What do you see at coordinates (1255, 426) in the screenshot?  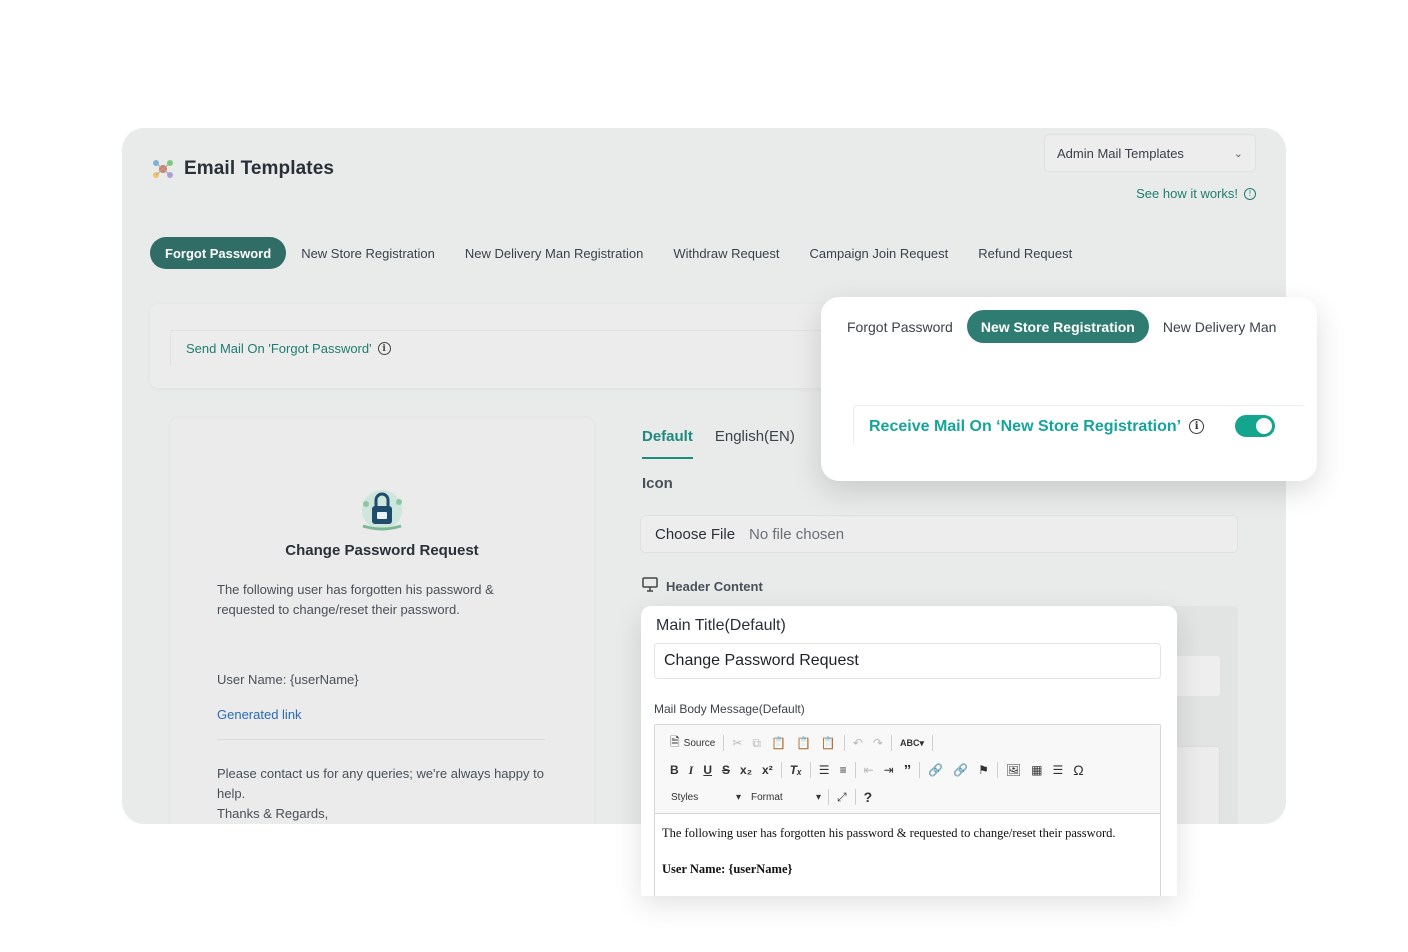 I see `receive-mail-toggle` at bounding box center [1255, 426].